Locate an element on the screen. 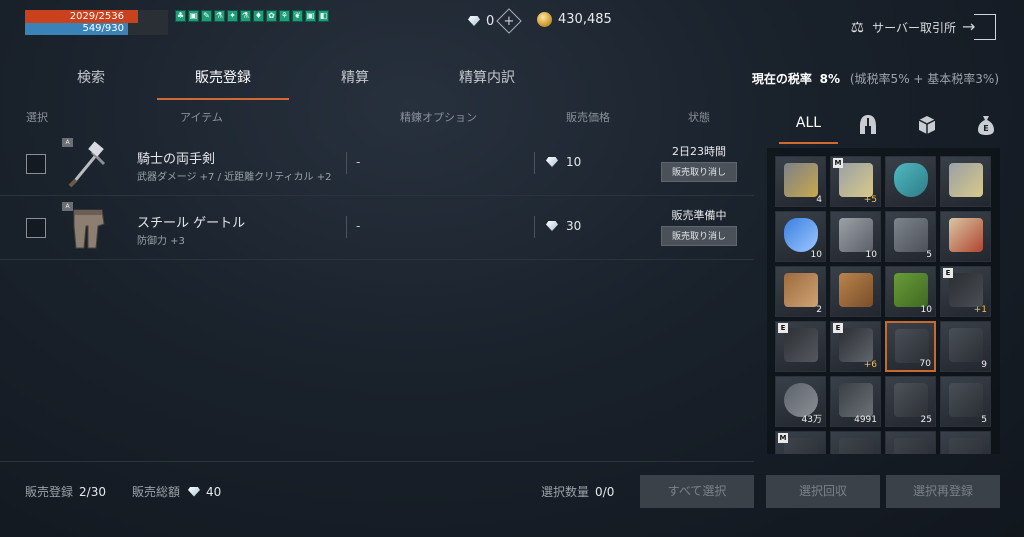 The height and width of the screenshot is (537, 1024). hp-value: 2029/2536 is located at coordinates (96, 16).